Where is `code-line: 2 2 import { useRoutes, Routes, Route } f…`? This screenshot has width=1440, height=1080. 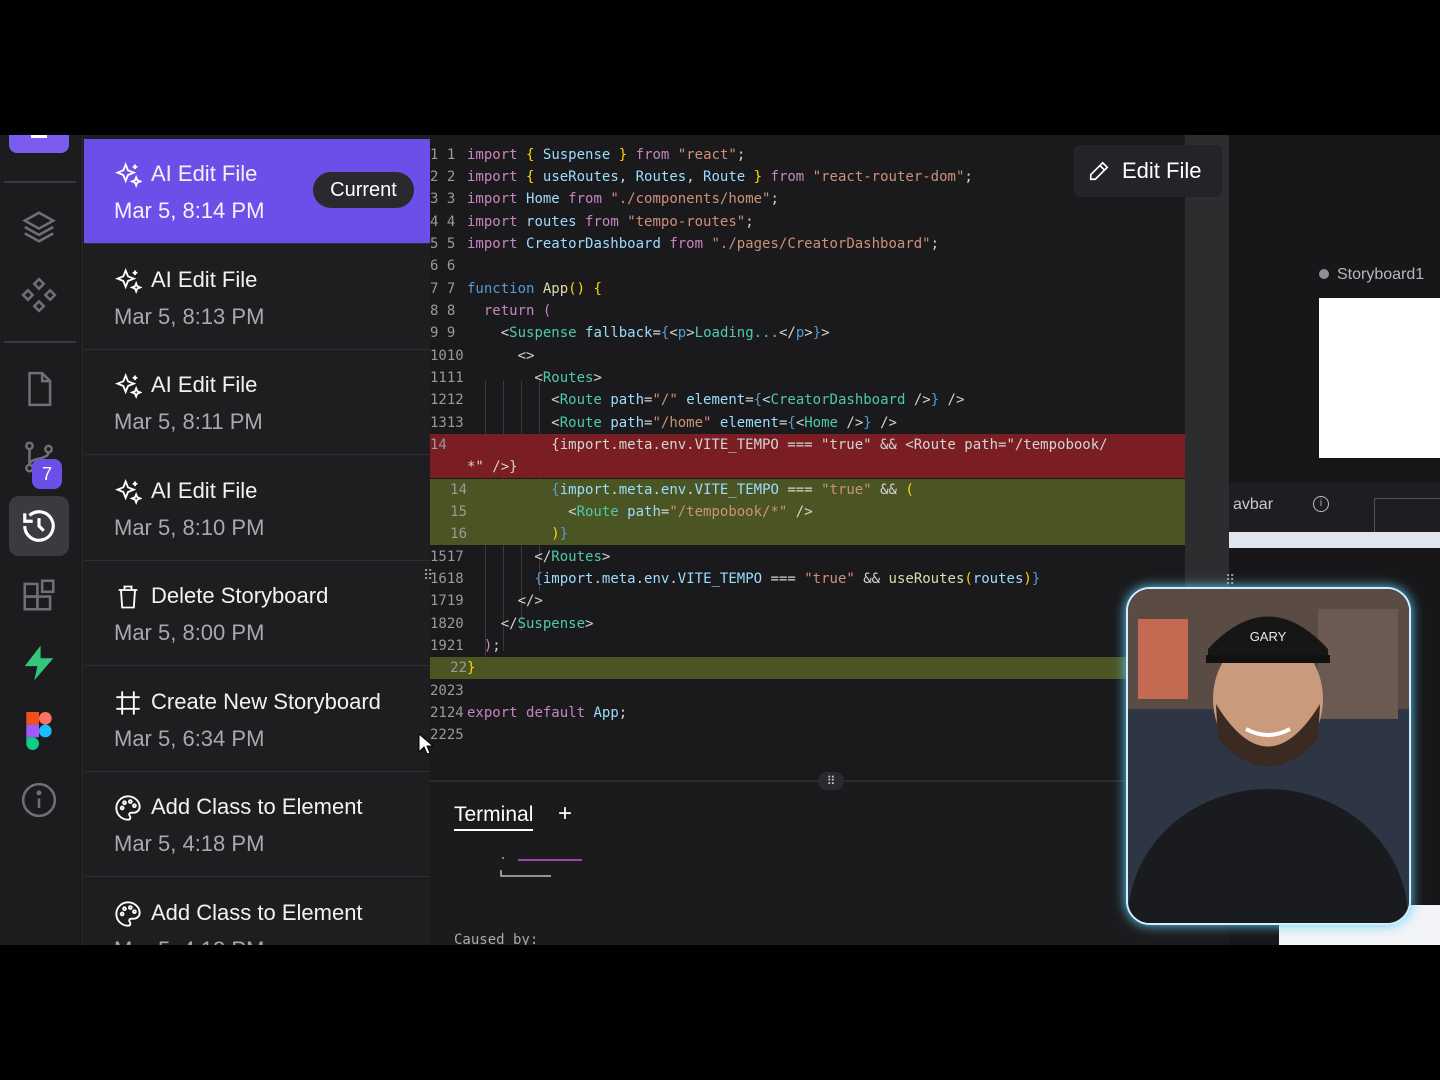 code-line: 2 2 import { useRoutes, Routes, Route } f… is located at coordinates (701, 177).